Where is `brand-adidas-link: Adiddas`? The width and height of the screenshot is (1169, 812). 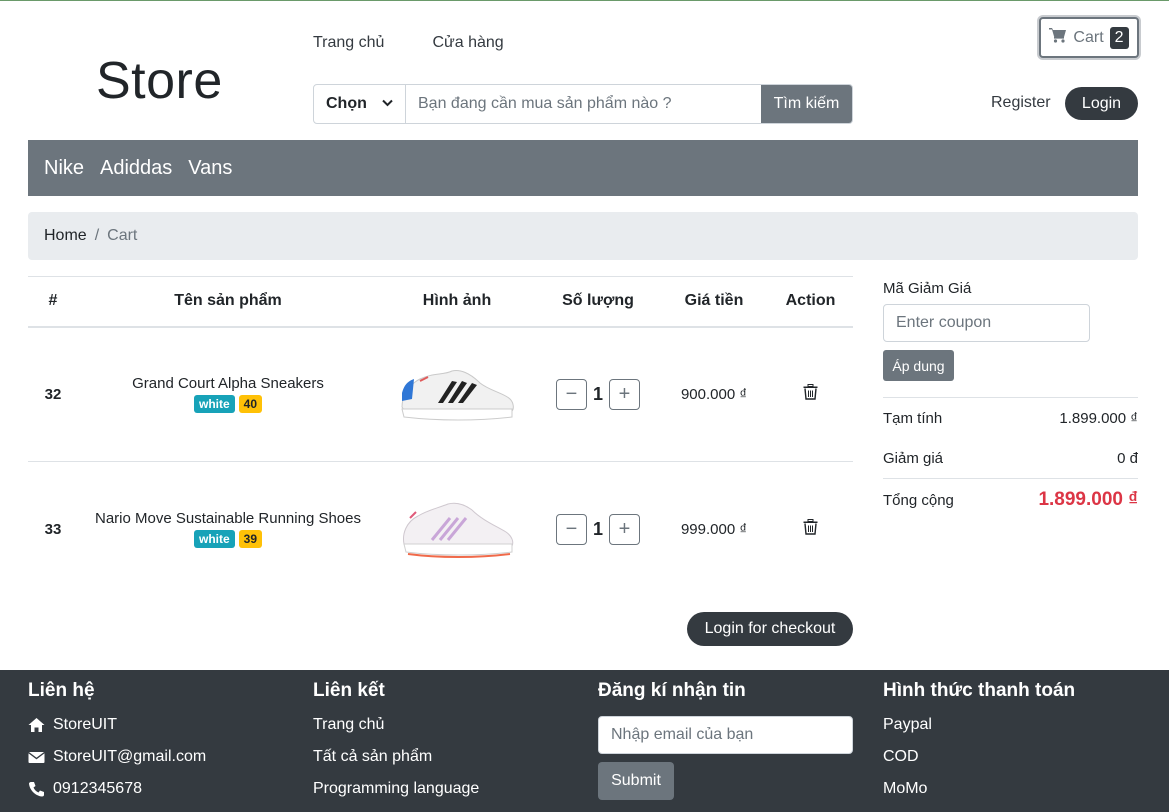
brand-adidas-link: Adiddas is located at coordinates (136, 168).